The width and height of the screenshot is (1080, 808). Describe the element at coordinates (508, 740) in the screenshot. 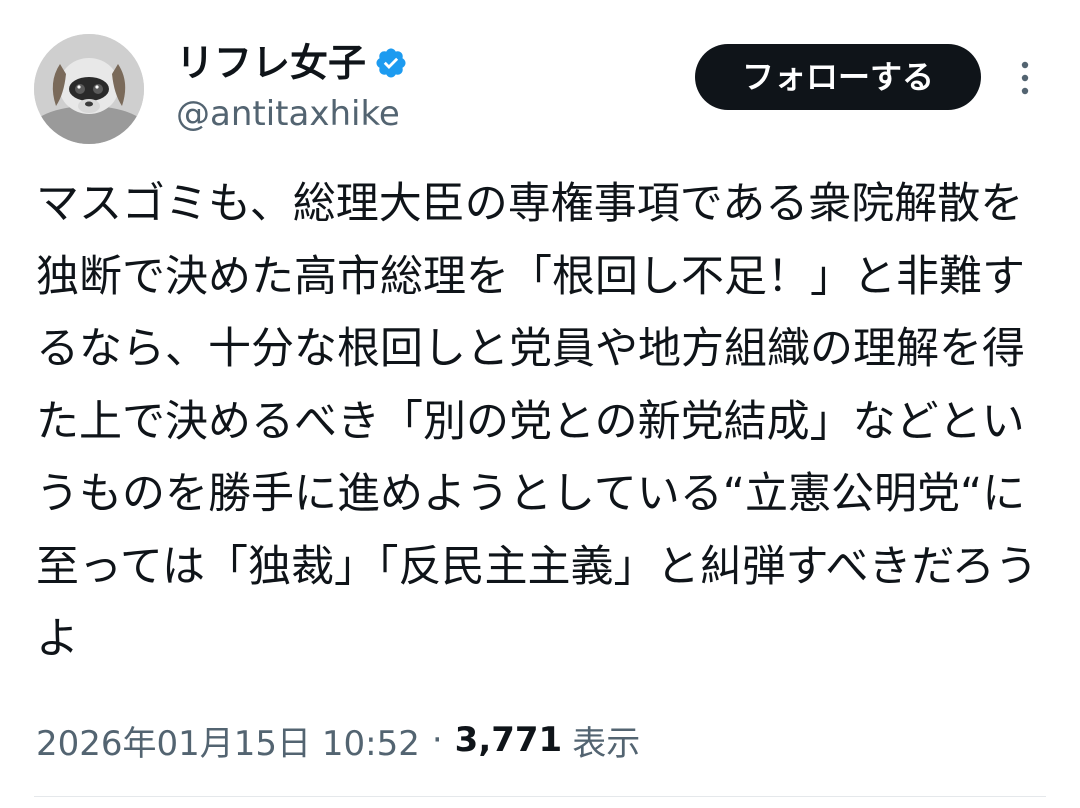

I see `views-count: 3,771` at that location.